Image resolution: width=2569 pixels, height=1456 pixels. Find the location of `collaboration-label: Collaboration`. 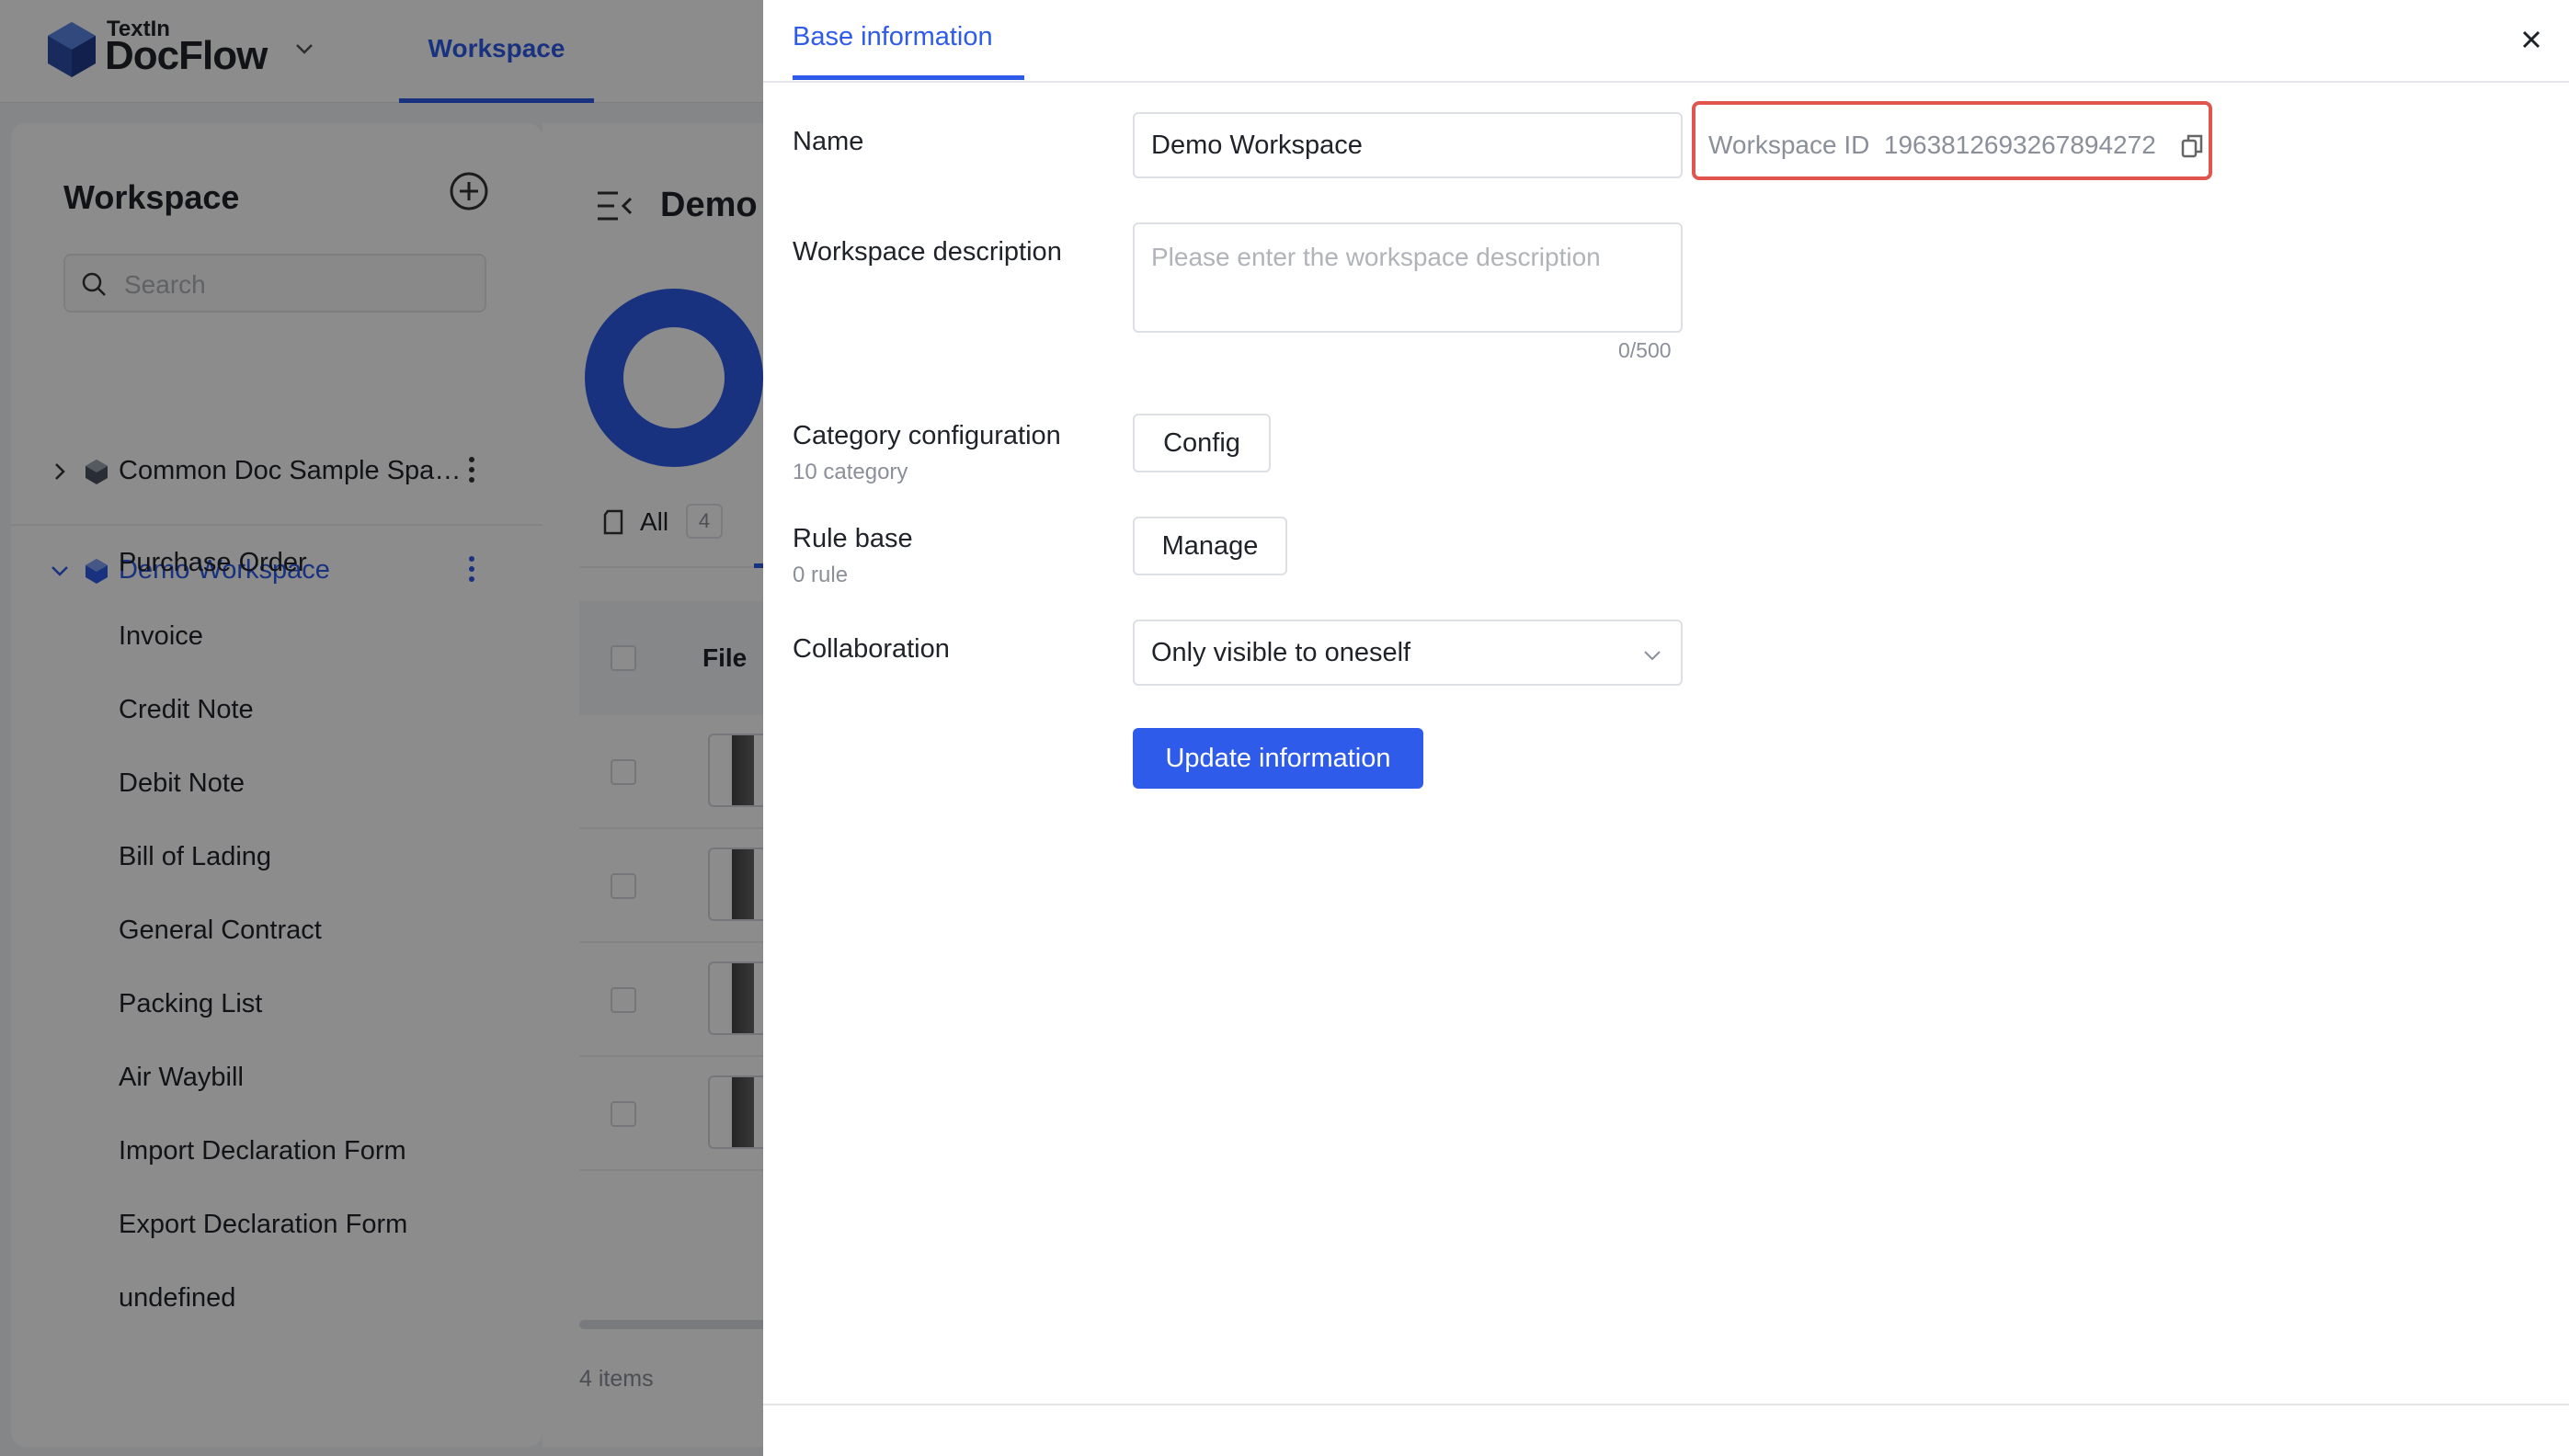

collaboration-label: Collaboration is located at coordinates (871, 649).